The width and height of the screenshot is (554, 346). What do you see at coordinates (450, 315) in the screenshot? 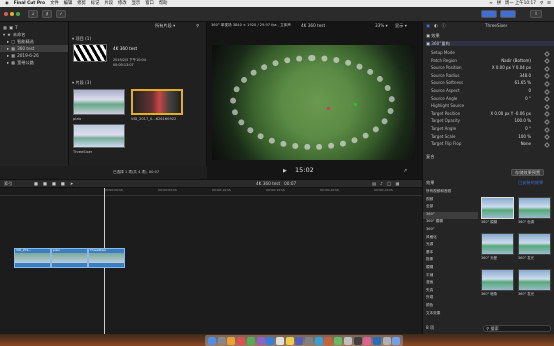
I see `effects-category: 文本效果` at bounding box center [450, 315].